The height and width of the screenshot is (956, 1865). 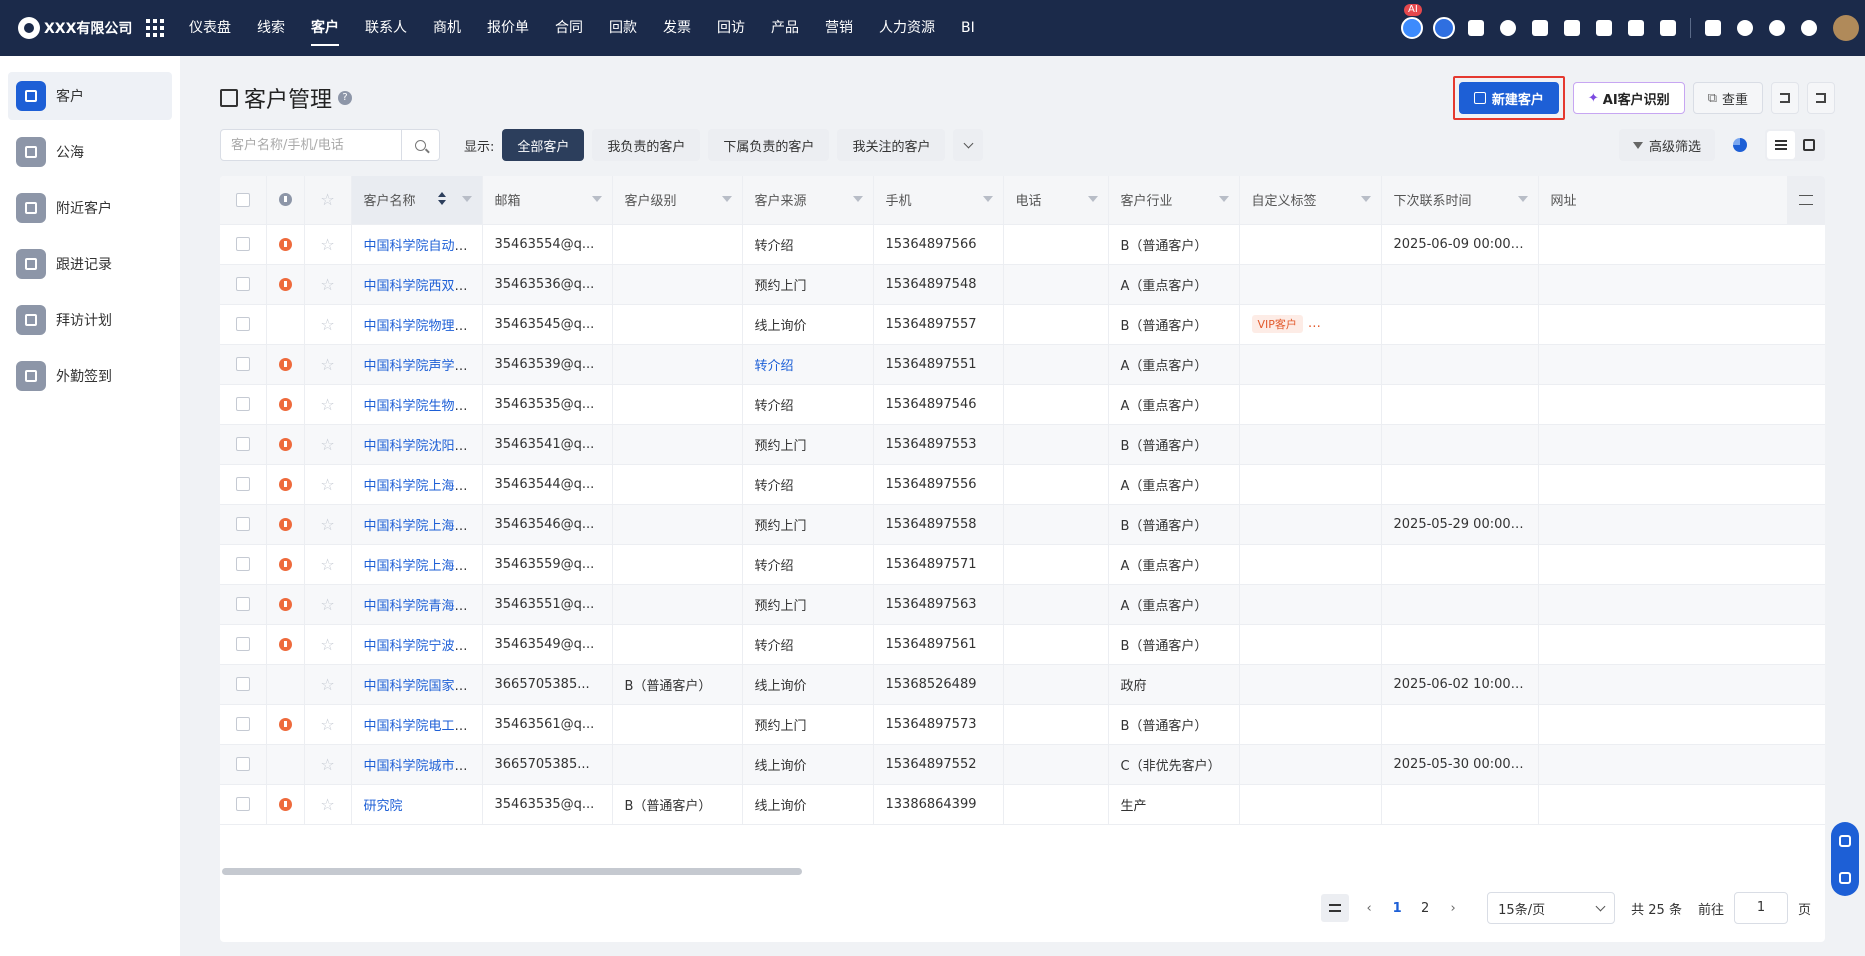 What do you see at coordinates (1727, 98) in the screenshot?
I see `dedupe-button: ⧉ 查重` at bounding box center [1727, 98].